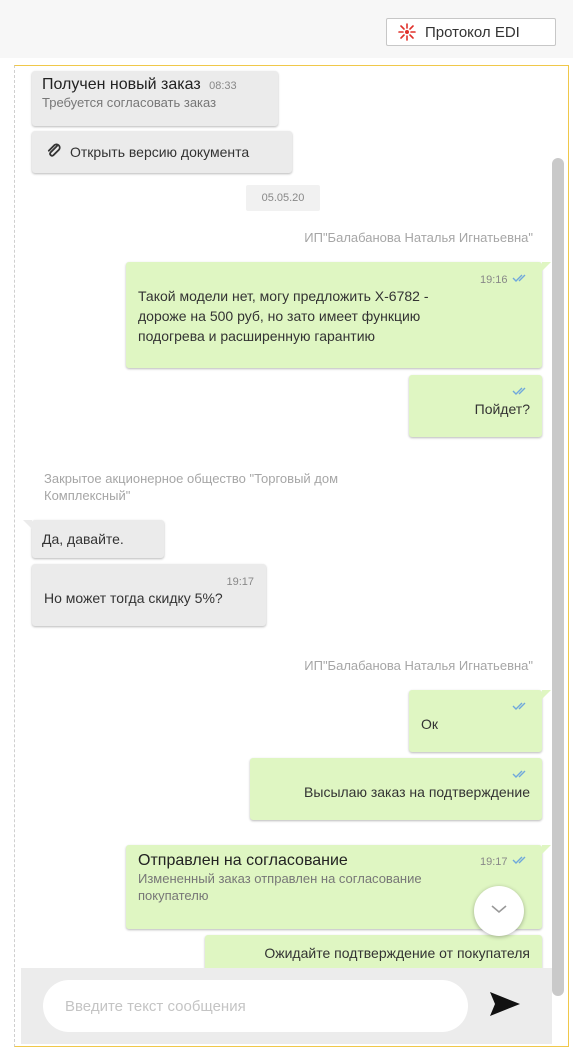 This screenshot has width=573, height=1050. What do you see at coordinates (430, 724) in the screenshot?
I see `message-text: Ок` at bounding box center [430, 724].